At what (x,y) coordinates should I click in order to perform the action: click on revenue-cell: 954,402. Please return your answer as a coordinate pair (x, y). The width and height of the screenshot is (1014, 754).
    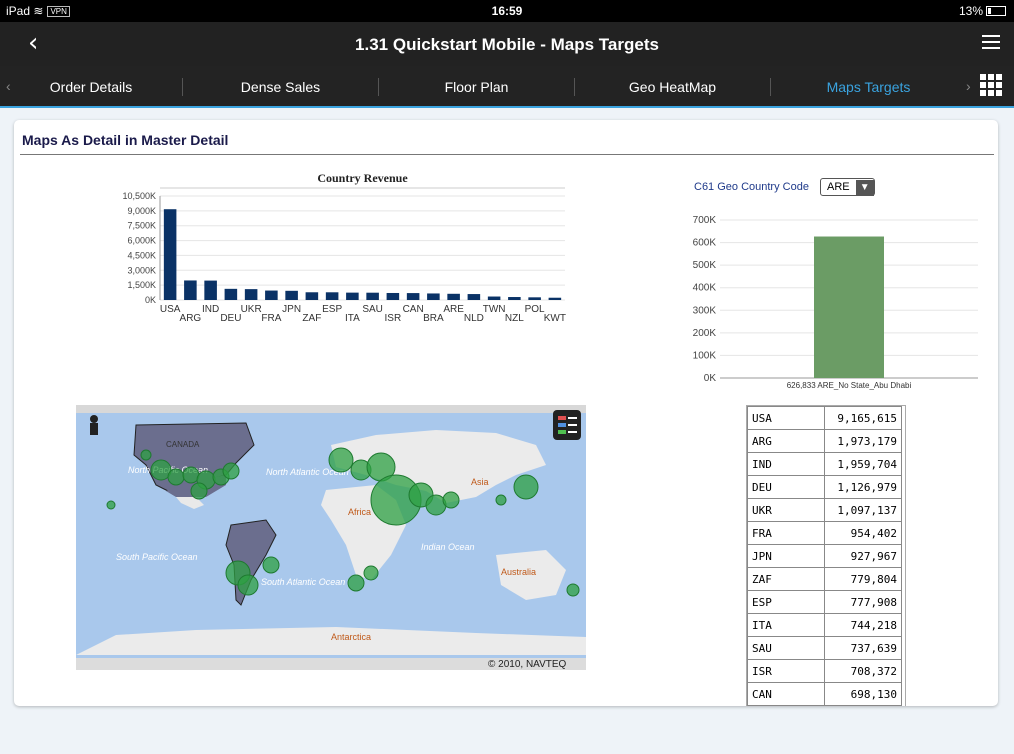
    Looking at the image, I should click on (863, 533).